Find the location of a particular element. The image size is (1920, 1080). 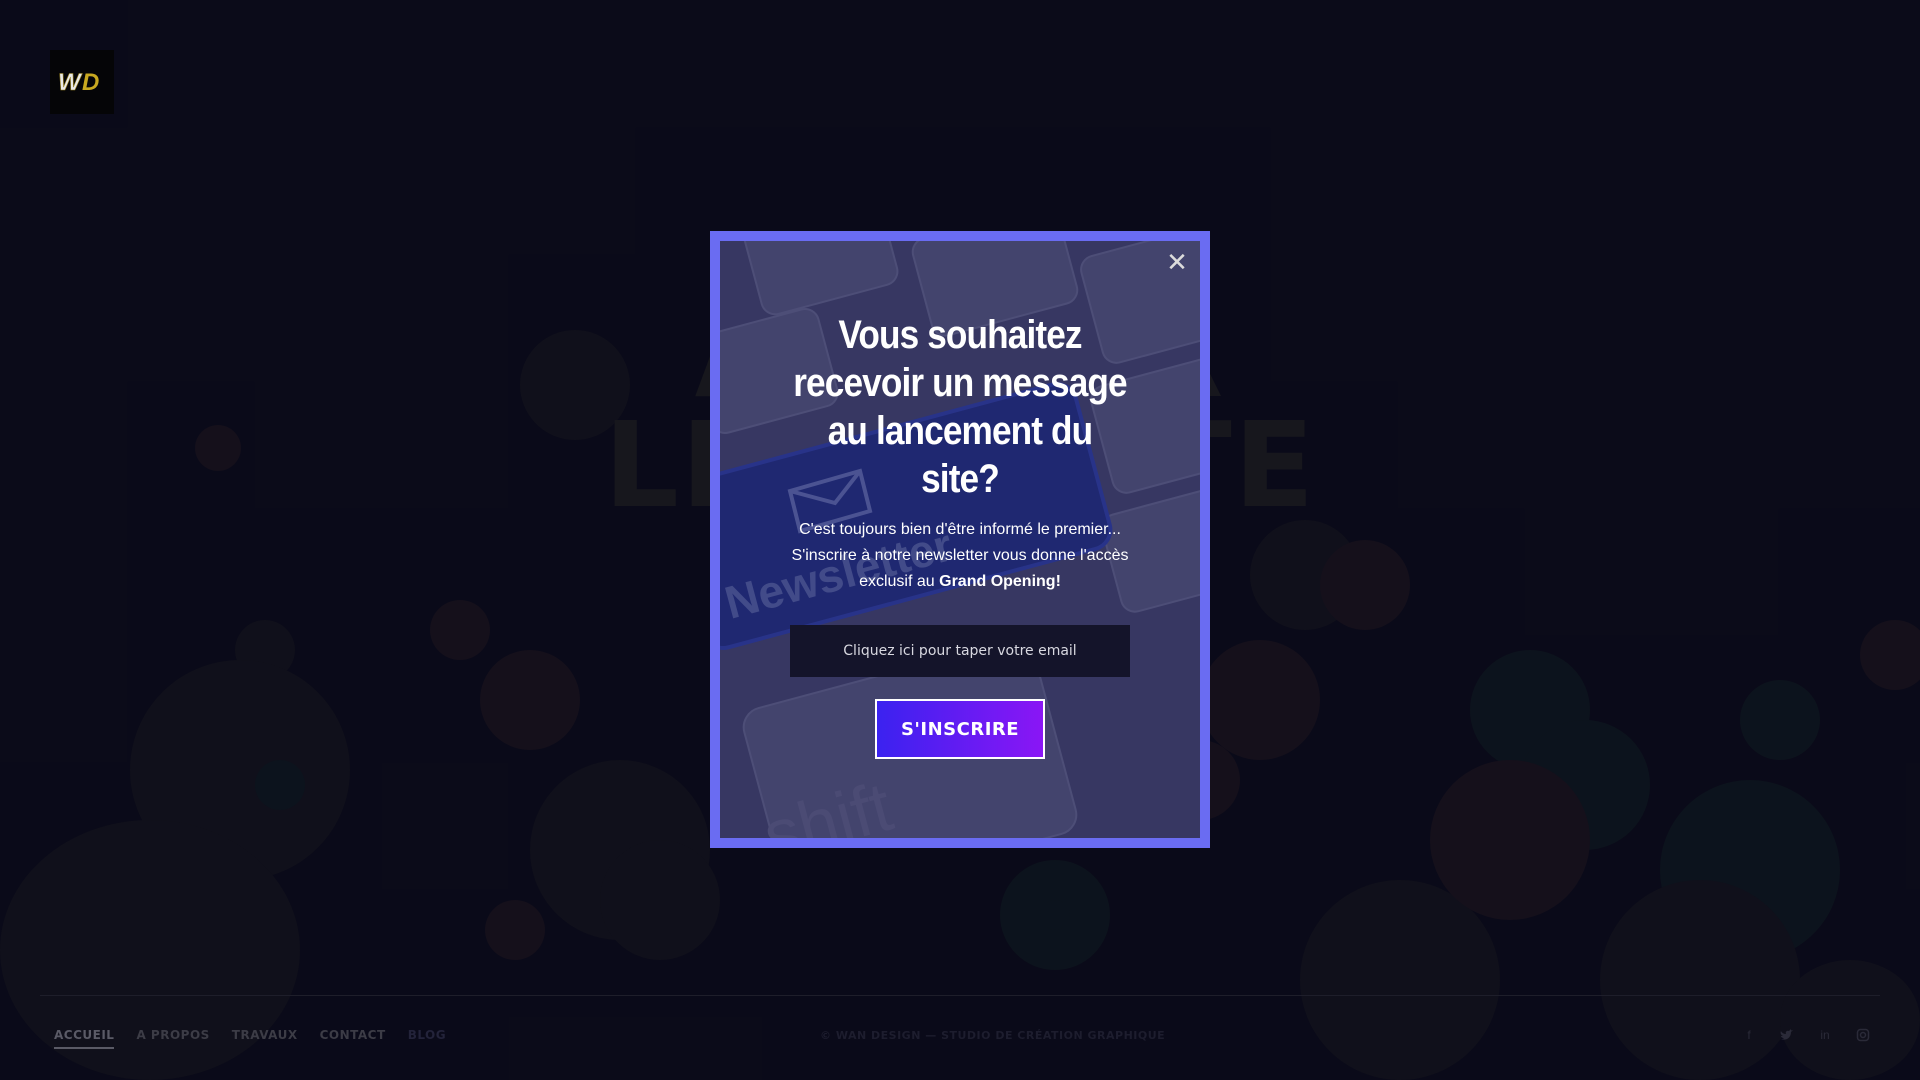

nav-item-travaux: TRAVAUX is located at coordinates (265, 1038).